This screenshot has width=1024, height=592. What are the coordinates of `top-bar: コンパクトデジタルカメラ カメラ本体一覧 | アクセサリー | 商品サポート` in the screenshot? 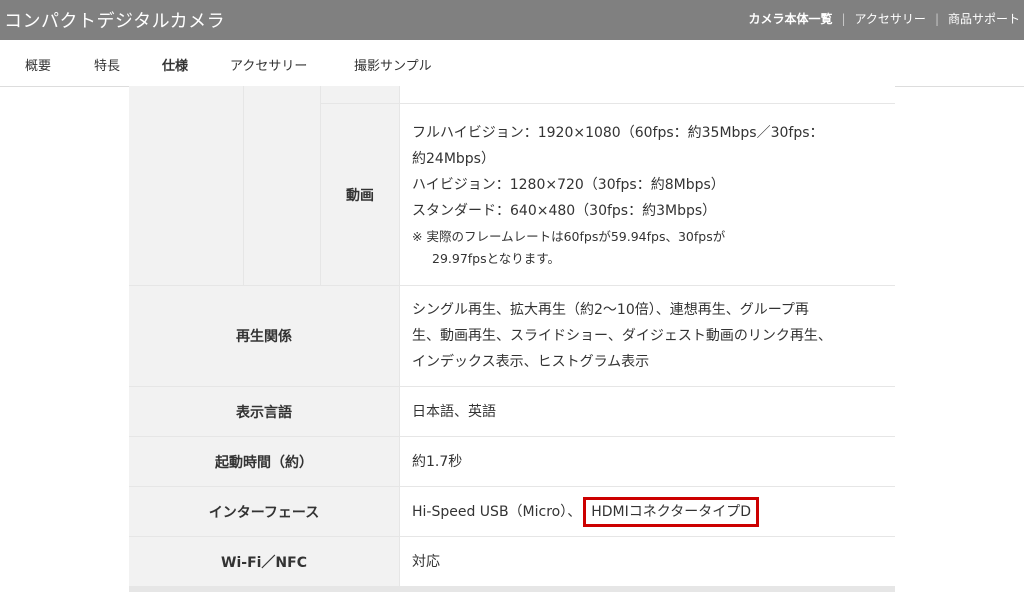 It's located at (512, 20).